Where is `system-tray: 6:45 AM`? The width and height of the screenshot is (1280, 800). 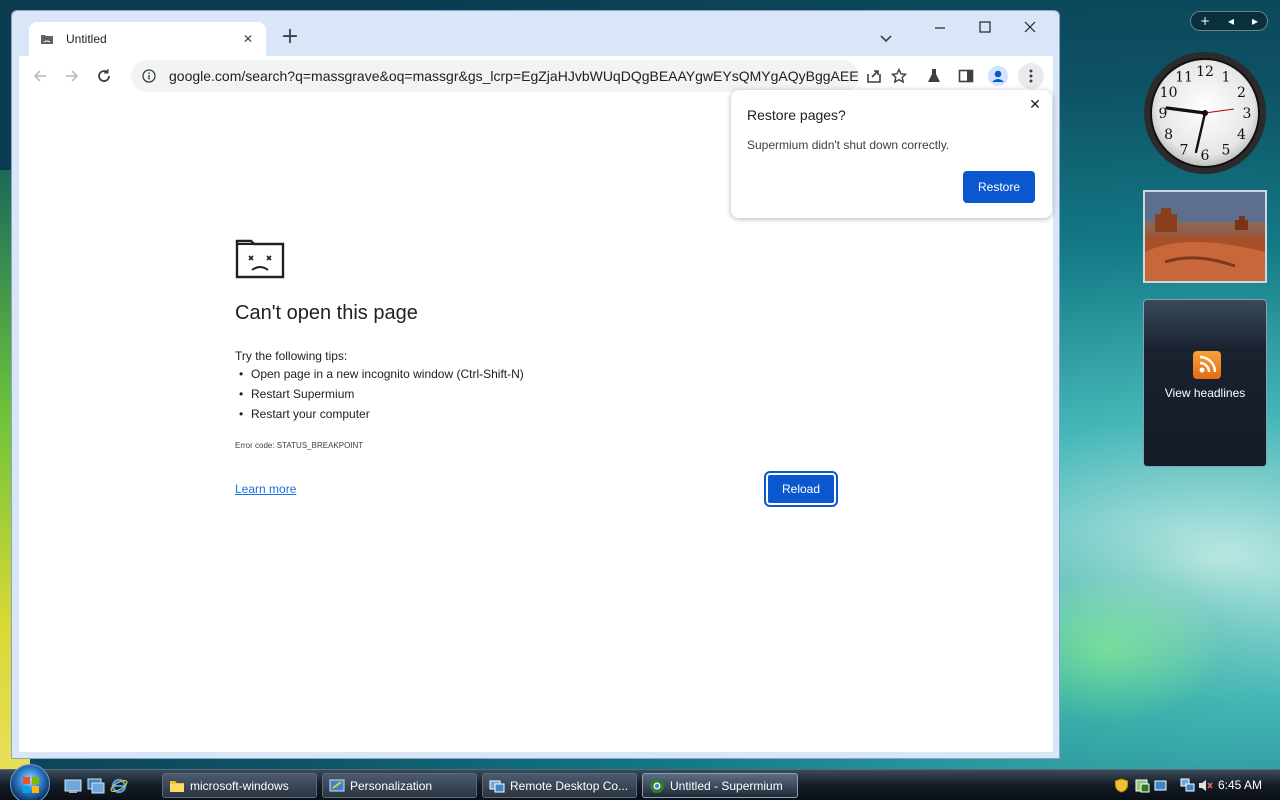
system-tray: 6:45 AM is located at coordinates (1195, 785).